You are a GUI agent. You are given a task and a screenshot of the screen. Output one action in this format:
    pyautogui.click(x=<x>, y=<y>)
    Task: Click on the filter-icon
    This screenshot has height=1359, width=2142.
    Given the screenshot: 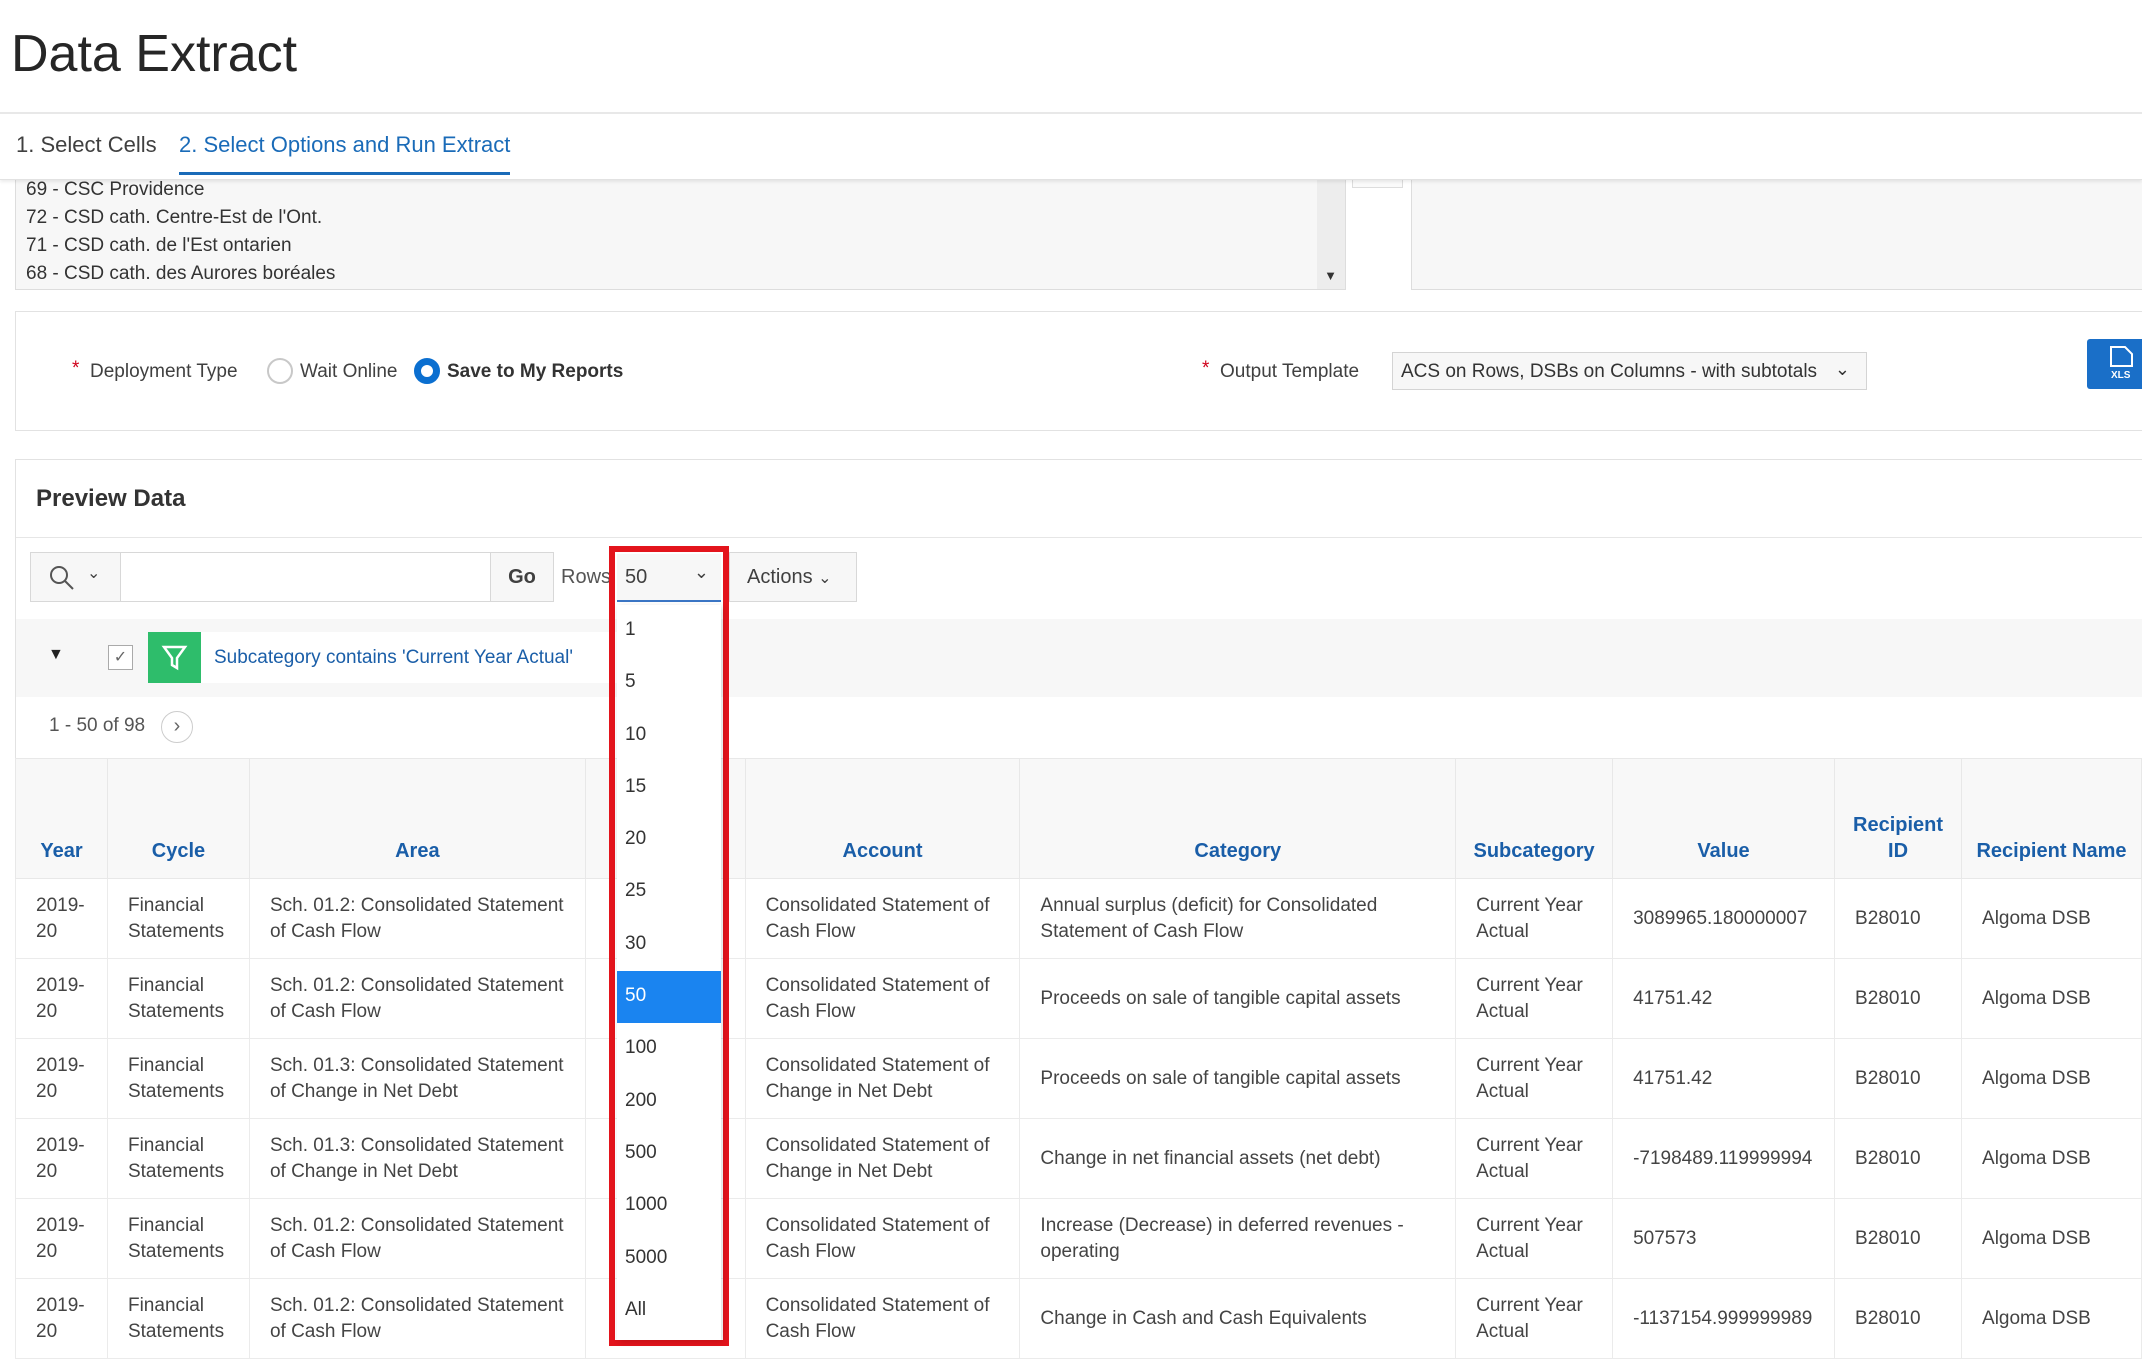 What is the action you would take?
    pyautogui.click(x=174, y=657)
    